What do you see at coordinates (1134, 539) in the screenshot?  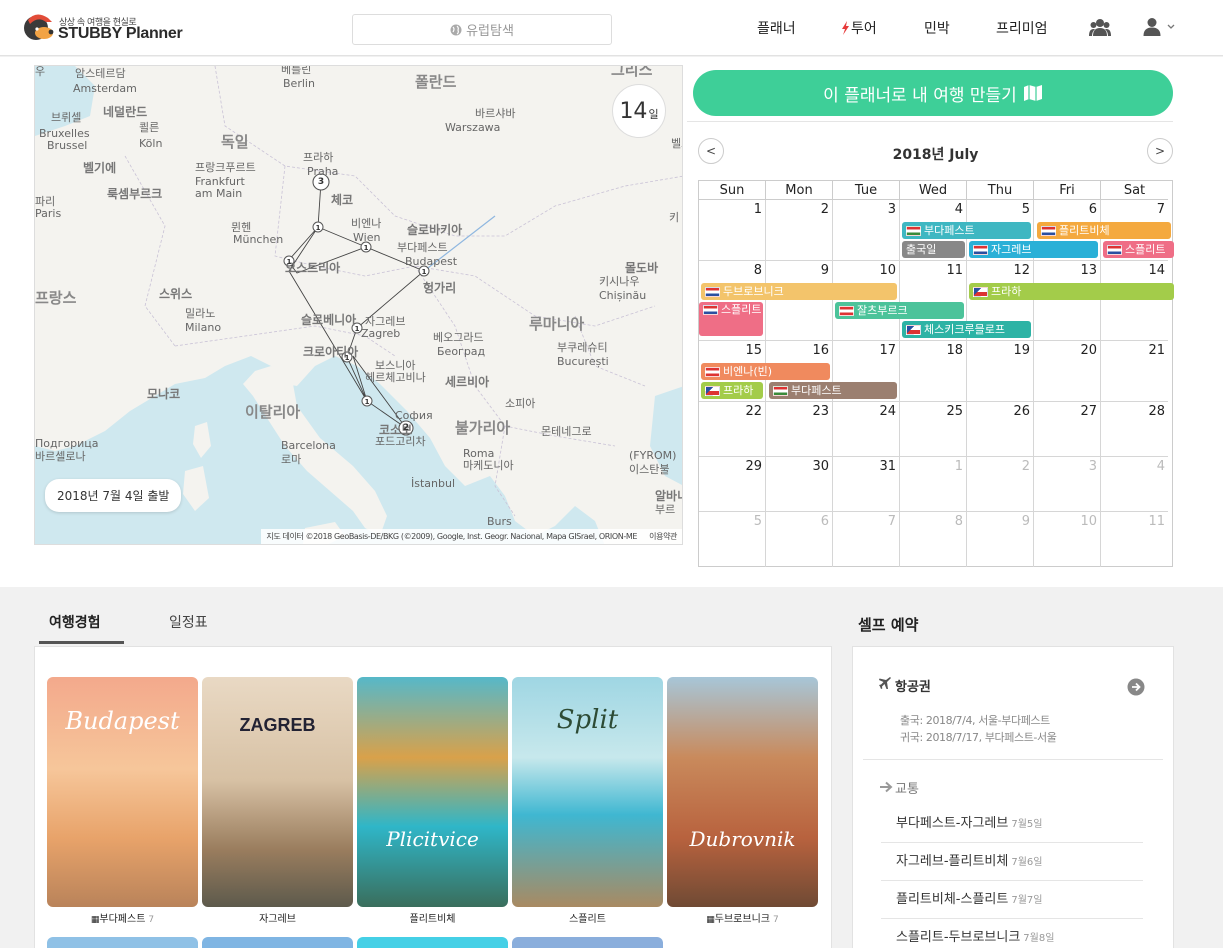 I see `calendar-day-cell: 11` at bounding box center [1134, 539].